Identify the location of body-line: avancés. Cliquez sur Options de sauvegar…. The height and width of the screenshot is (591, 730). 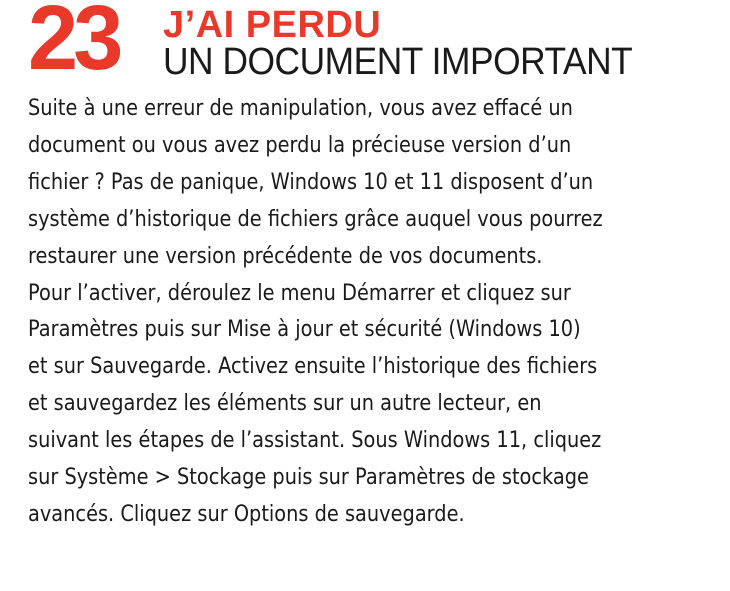
(246, 513).